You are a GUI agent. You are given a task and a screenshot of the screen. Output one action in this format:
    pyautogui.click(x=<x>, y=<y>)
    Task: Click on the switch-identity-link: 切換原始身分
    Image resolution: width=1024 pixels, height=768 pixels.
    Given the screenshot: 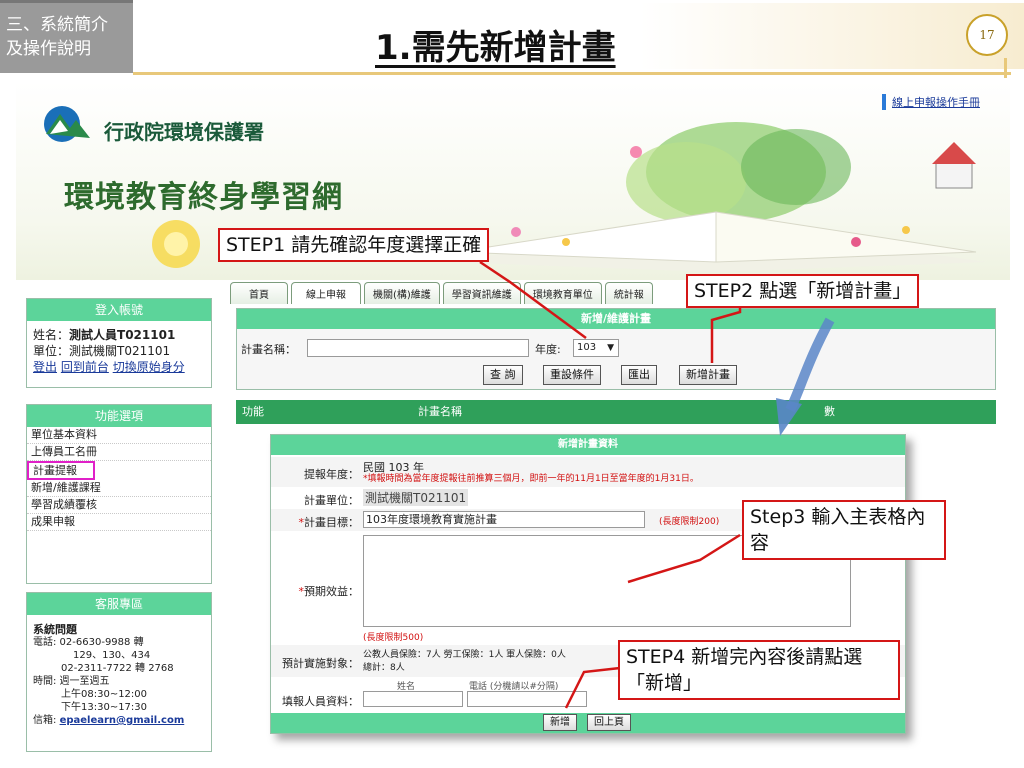 What is the action you would take?
    pyautogui.click(x=149, y=367)
    